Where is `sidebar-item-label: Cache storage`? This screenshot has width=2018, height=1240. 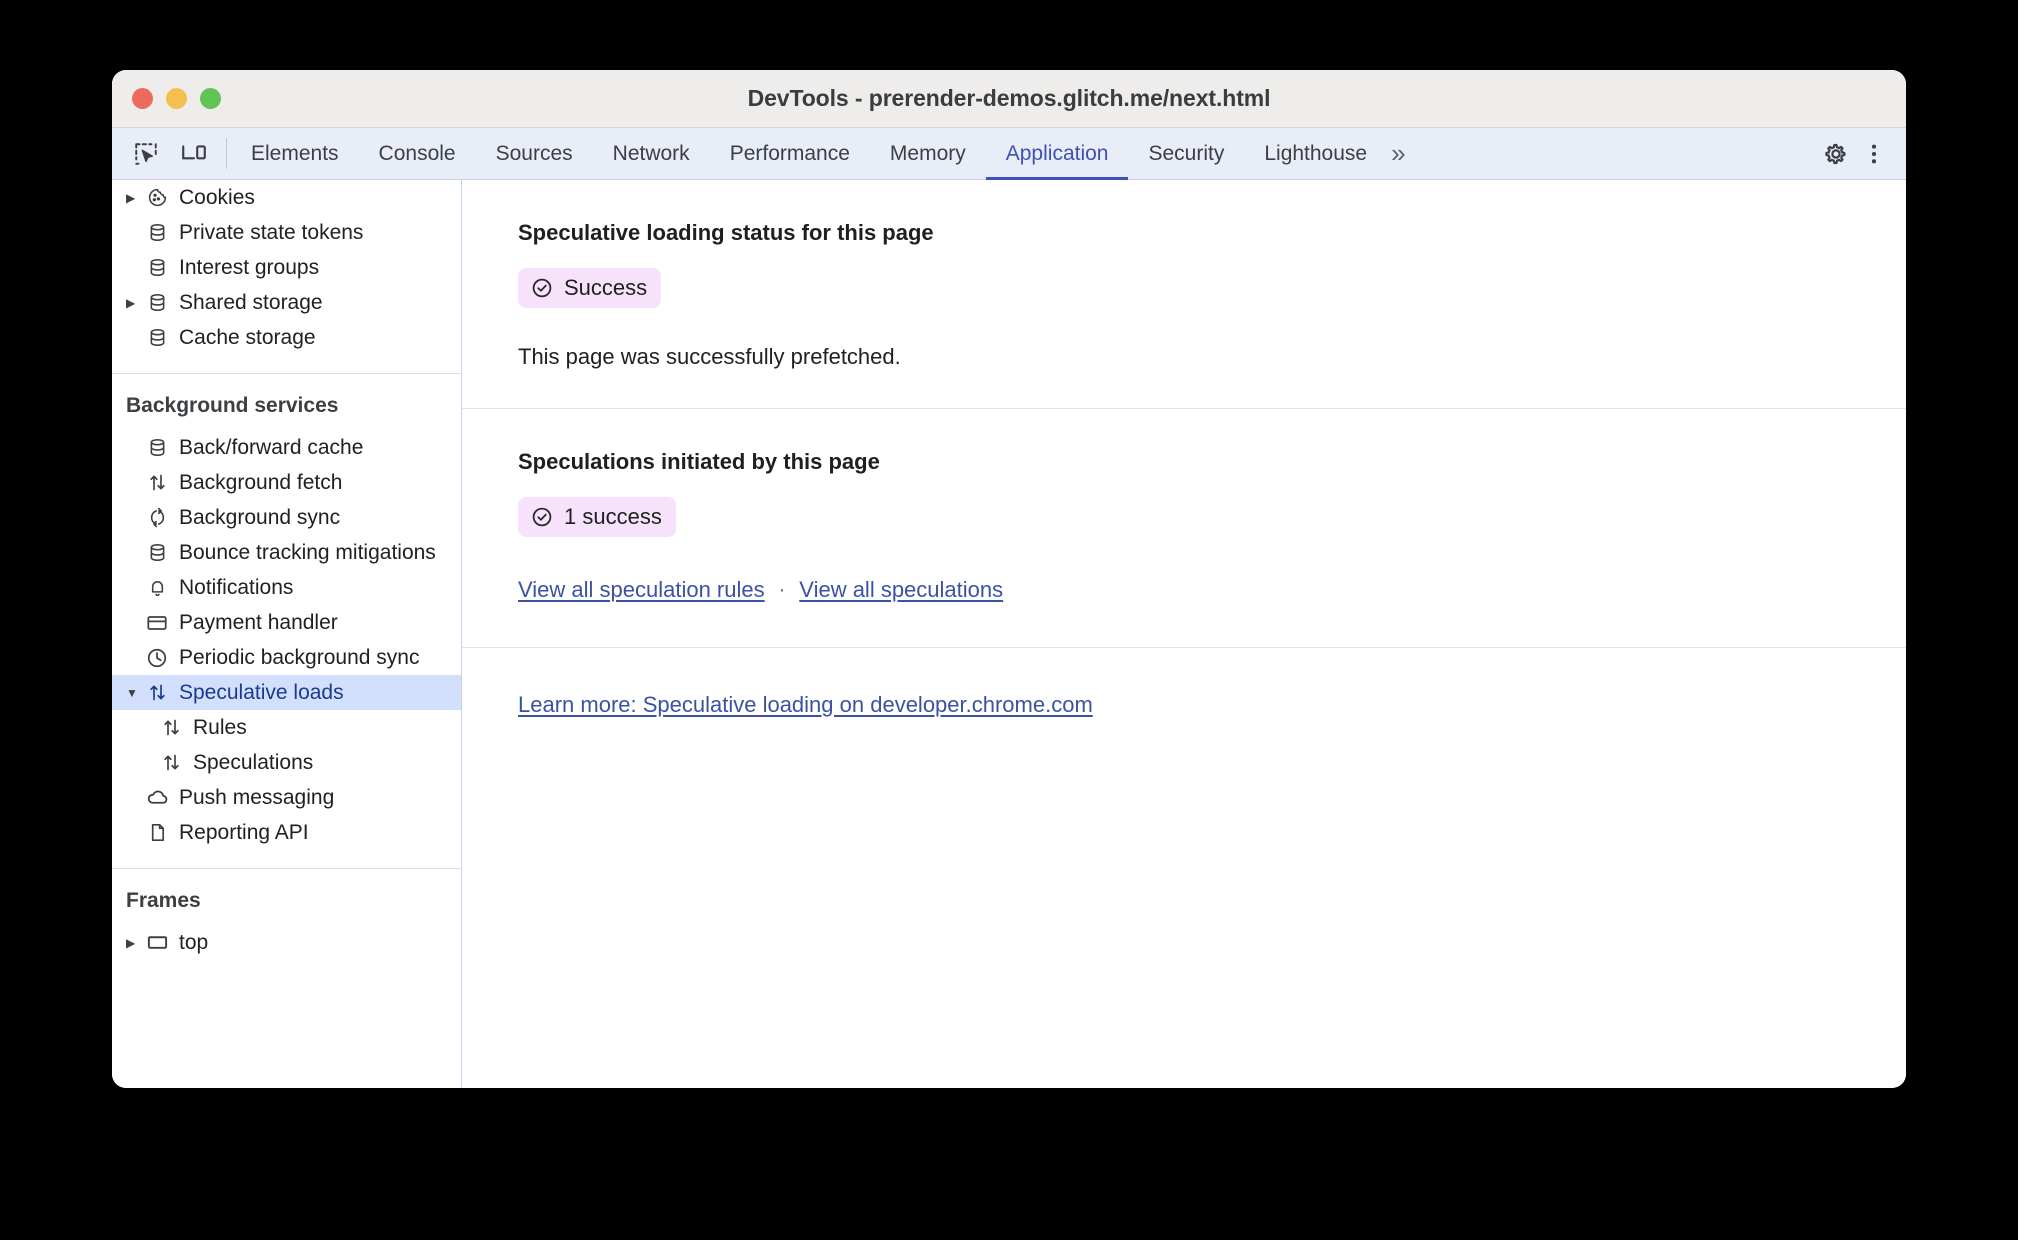 sidebar-item-label: Cache storage is located at coordinates (247, 337).